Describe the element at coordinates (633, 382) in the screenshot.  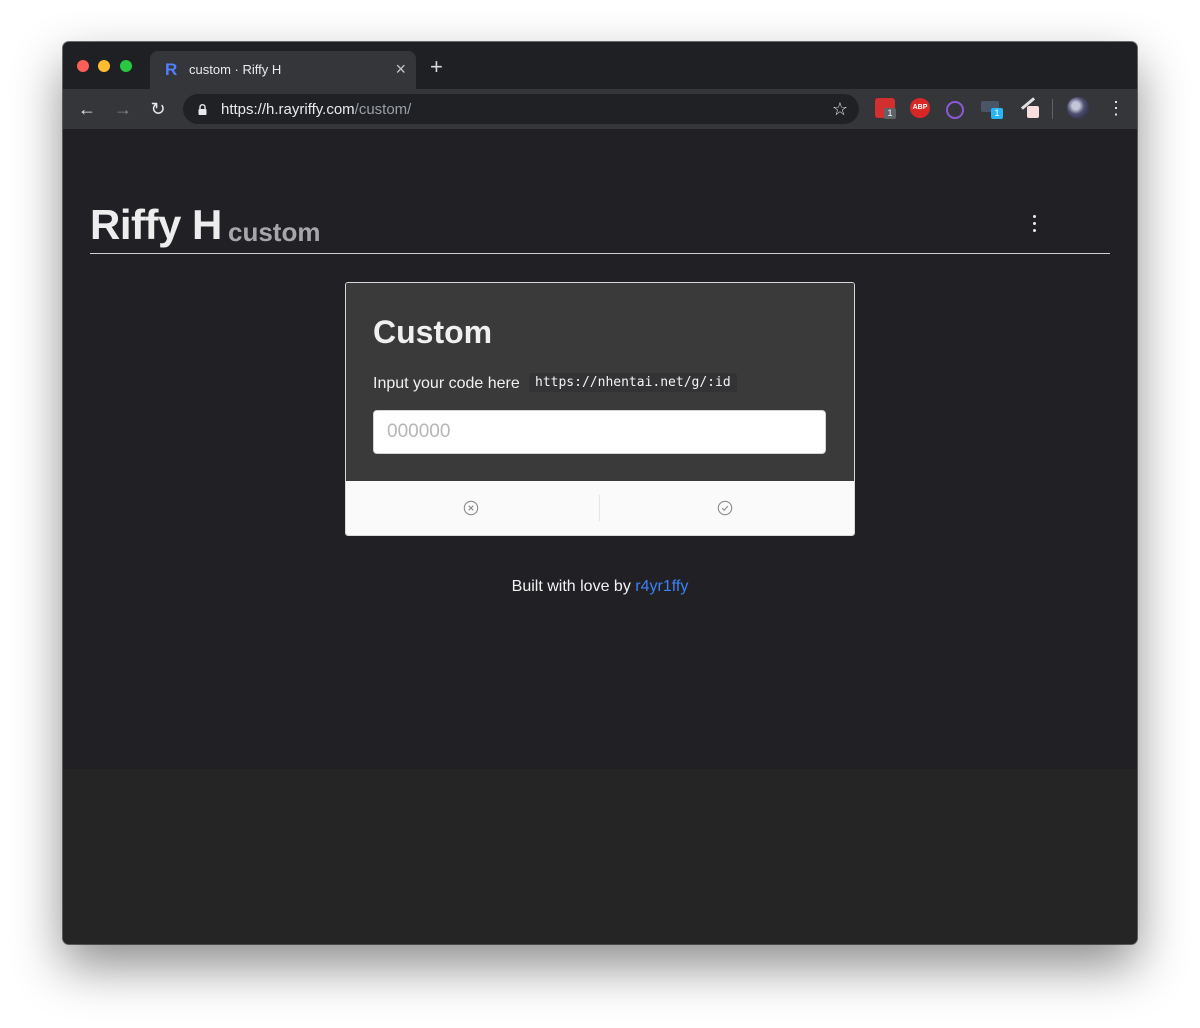
I see `url-pattern-code: https://nhentai.net/g/:id` at that location.